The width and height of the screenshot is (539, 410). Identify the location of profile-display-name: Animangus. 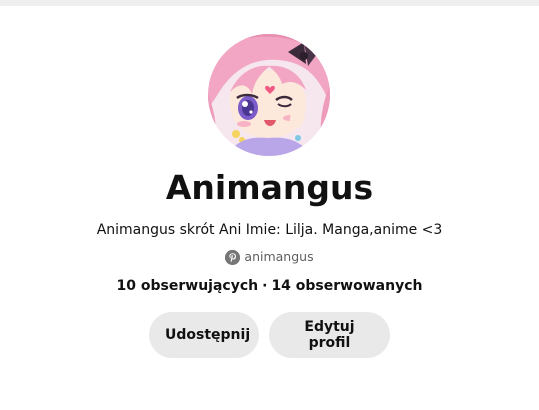
(269, 187).